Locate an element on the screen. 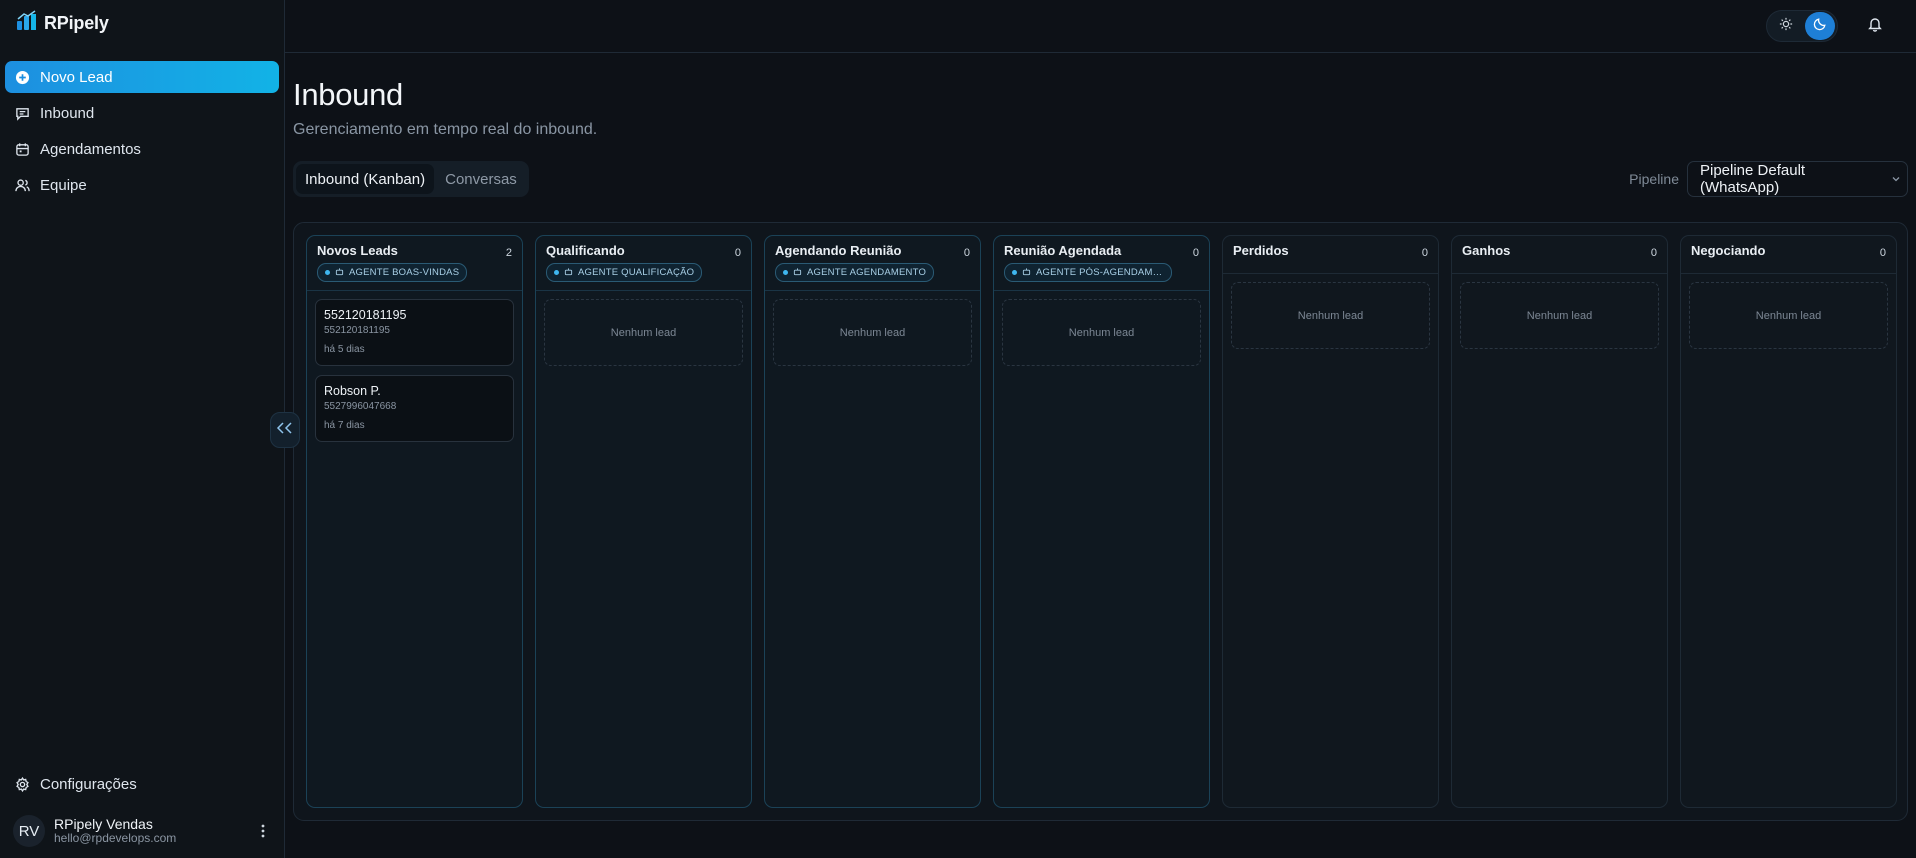 The width and height of the screenshot is (1916, 858). kanban-column-negociando: Negociando 0 Nenhum lead is located at coordinates (1788, 521).